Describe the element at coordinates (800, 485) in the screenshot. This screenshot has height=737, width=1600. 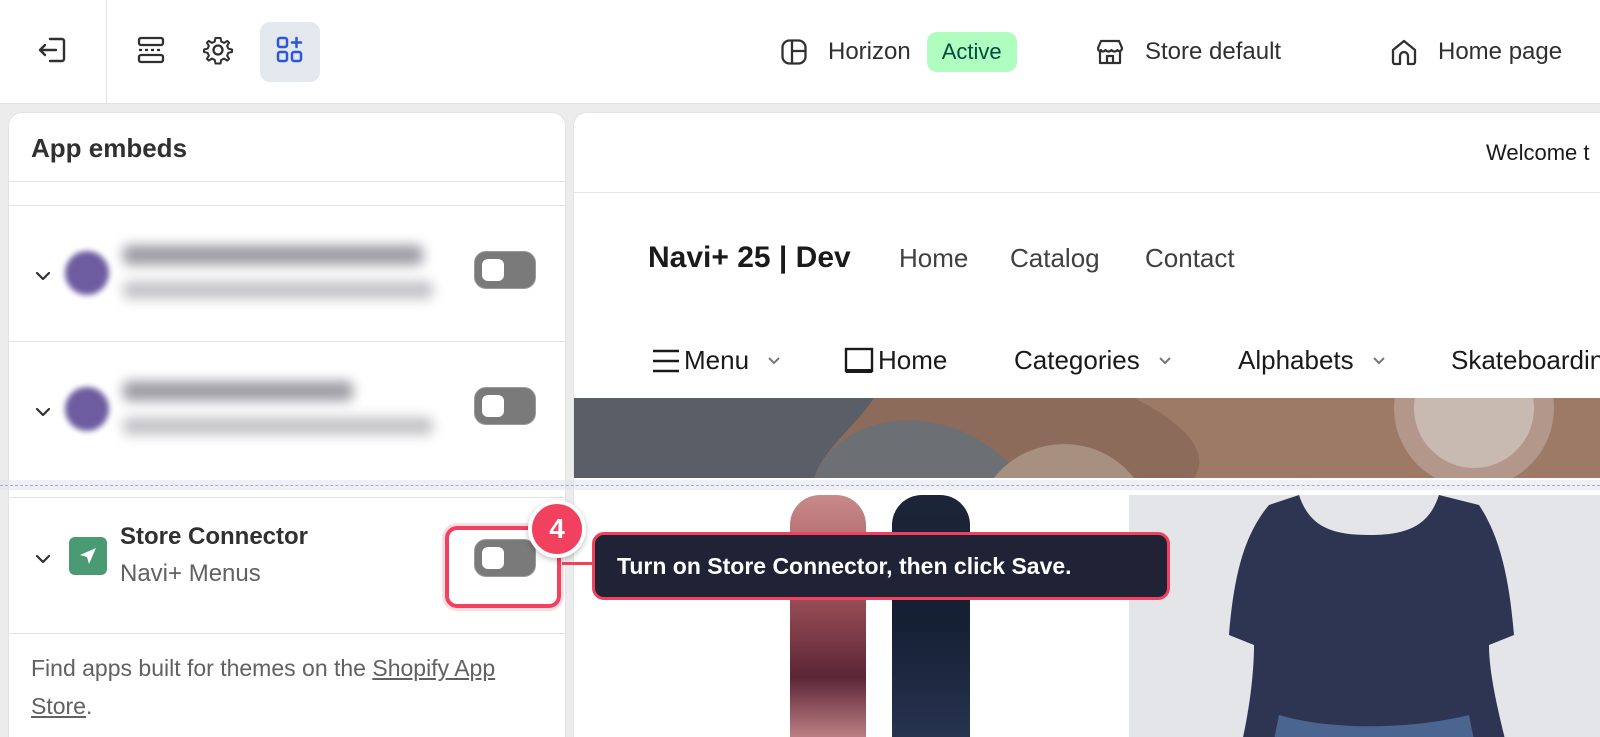
I see `guide-dashed-line` at that location.